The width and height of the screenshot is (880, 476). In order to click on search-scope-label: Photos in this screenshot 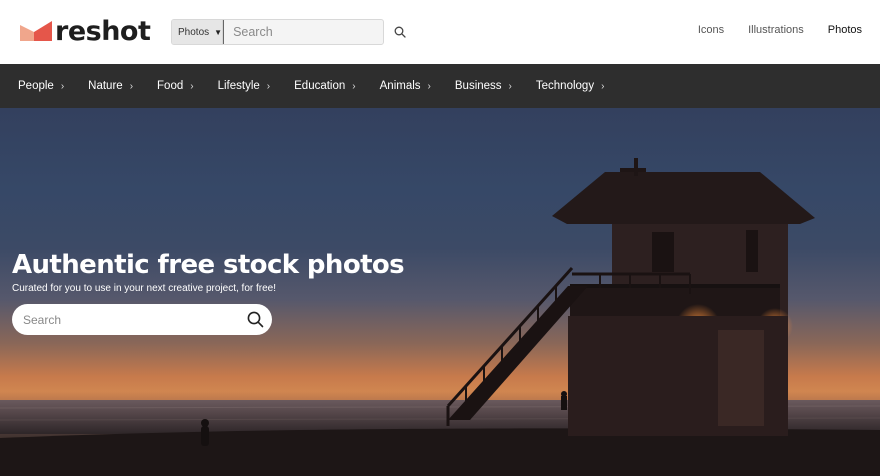, I will do `click(194, 32)`.